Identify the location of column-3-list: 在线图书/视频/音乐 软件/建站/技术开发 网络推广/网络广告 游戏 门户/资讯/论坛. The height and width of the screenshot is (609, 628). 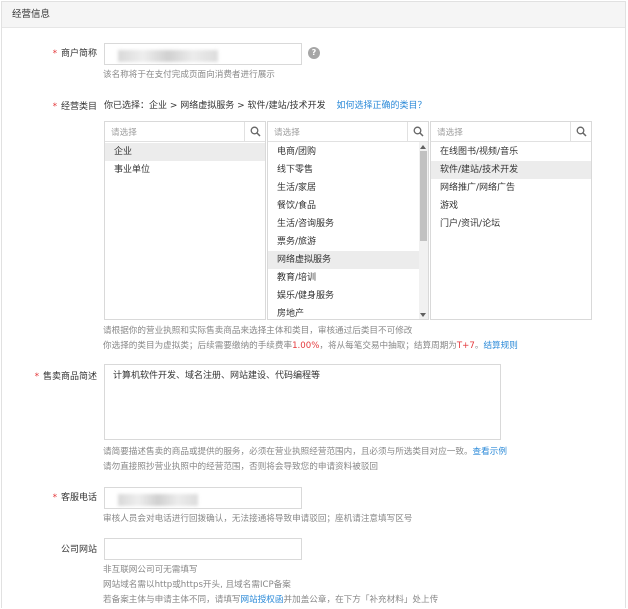
(511, 187).